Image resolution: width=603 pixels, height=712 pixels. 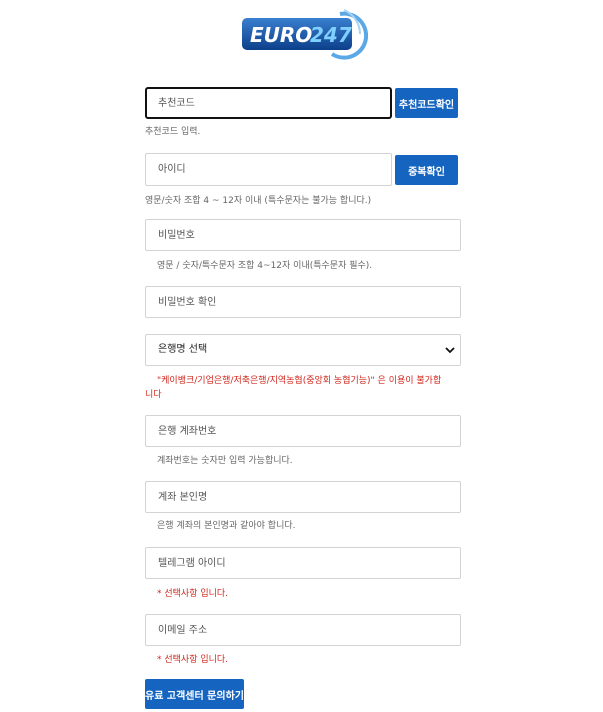 What do you see at coordinates (265, 266) in the screenshot?
I see `password-help-text: 영문 / 숫자/특수문자 조합 4~12자 이내(특수문자 필수).` at bounding box center [265, 266].